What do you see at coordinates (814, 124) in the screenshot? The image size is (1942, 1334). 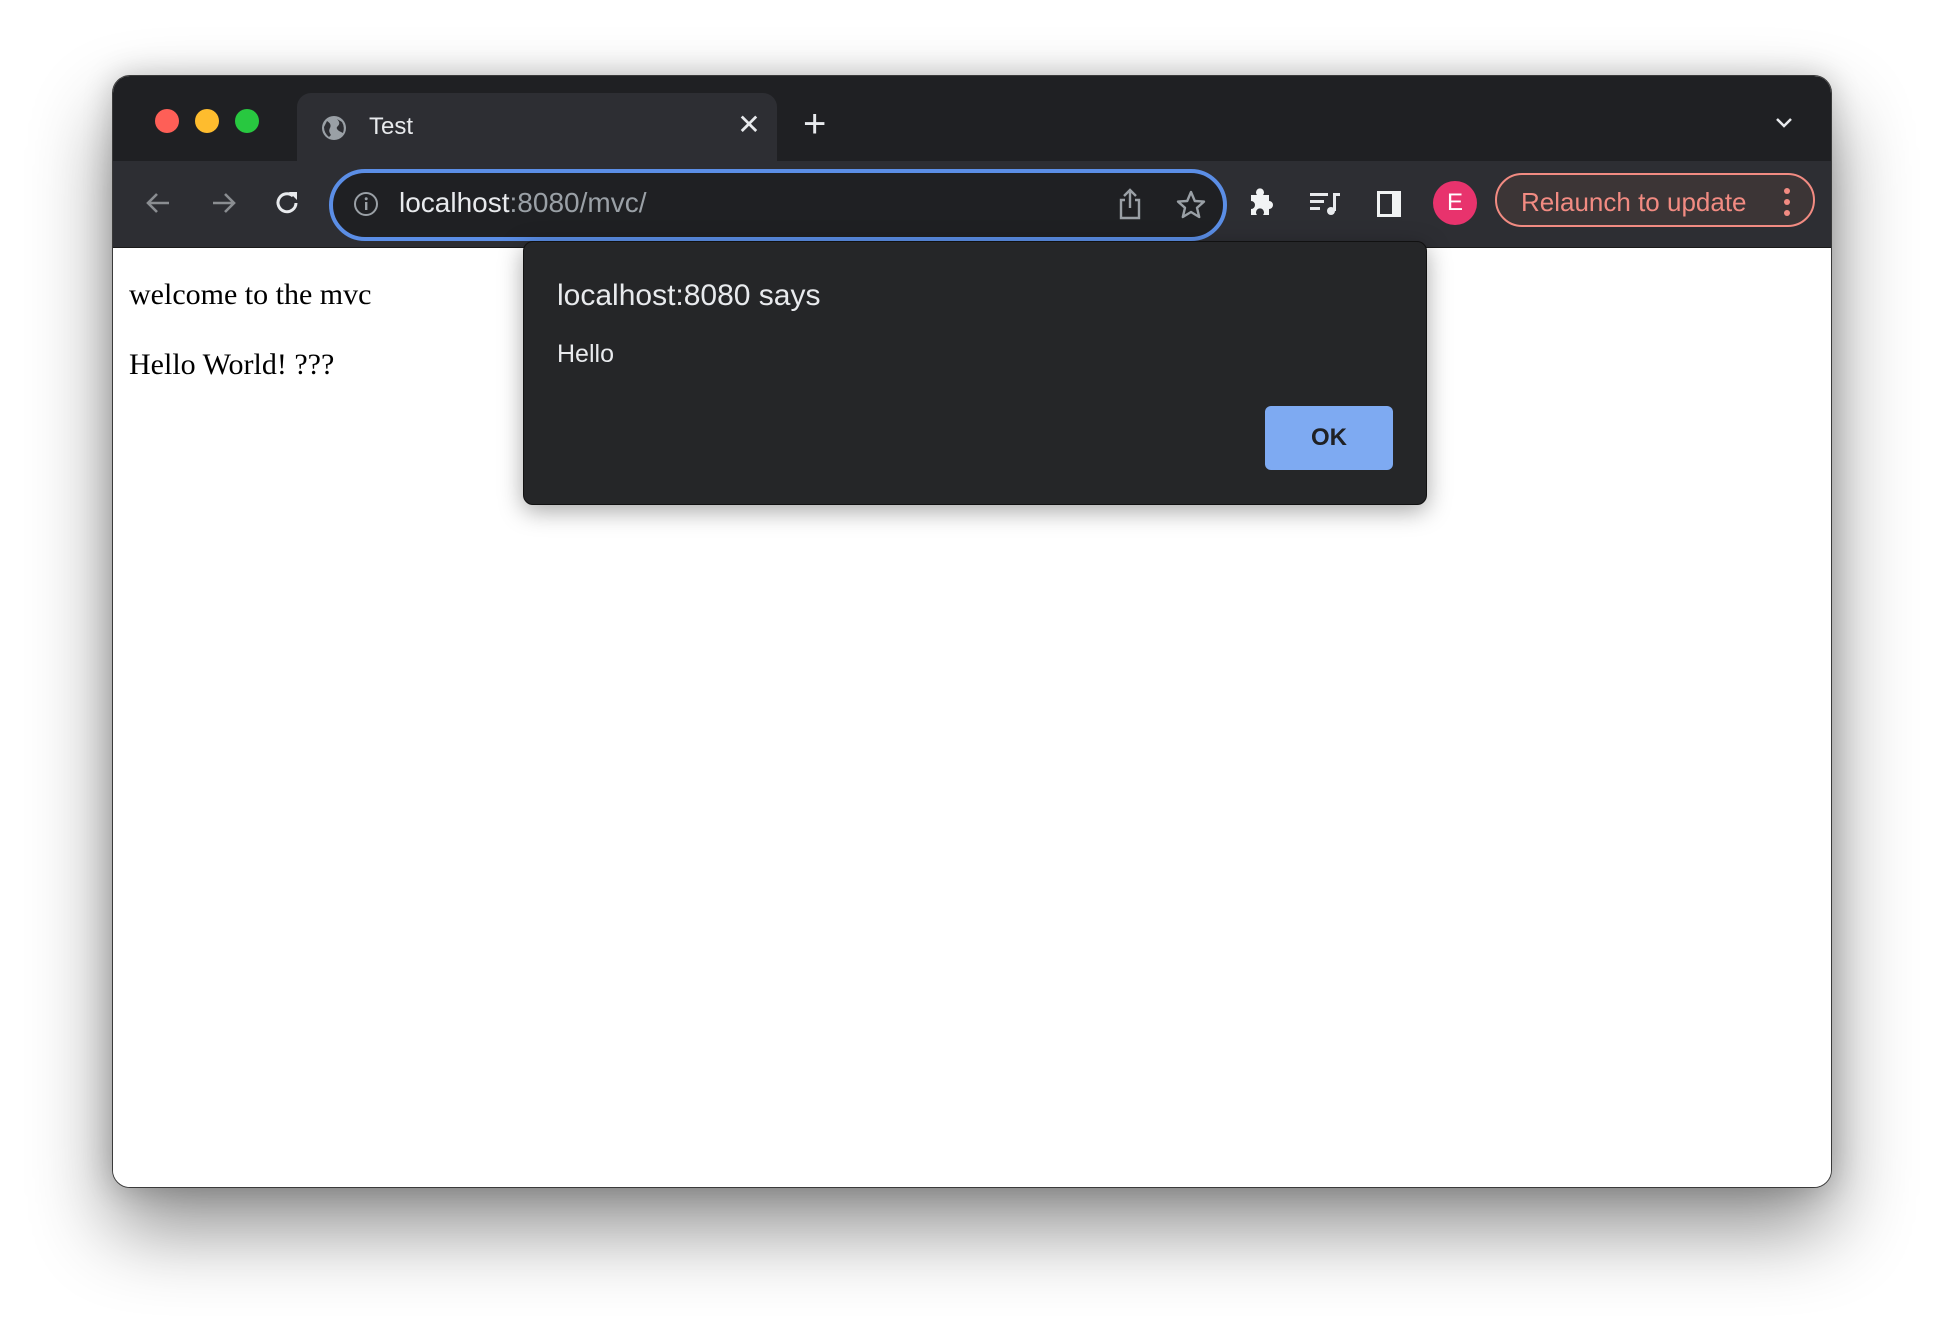 I see `new-tab-button: +` at bounding box center [814, 124].